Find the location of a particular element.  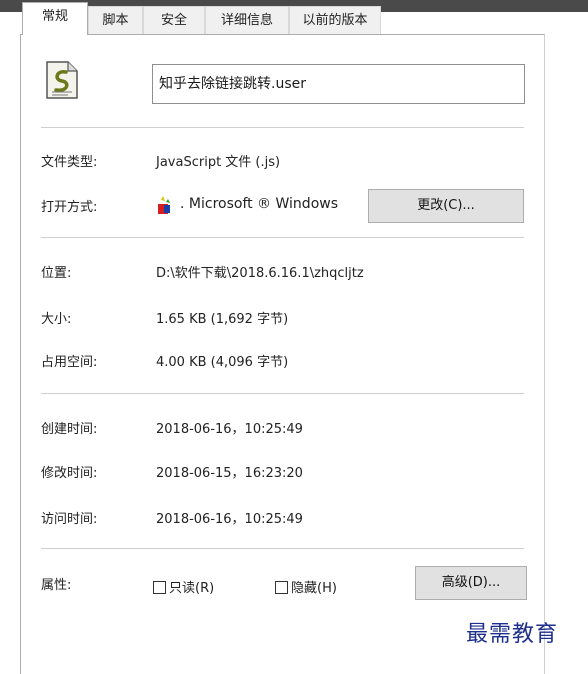

created-value: 2018-06-16，10:25:49 is located at coordinates (229, 429).